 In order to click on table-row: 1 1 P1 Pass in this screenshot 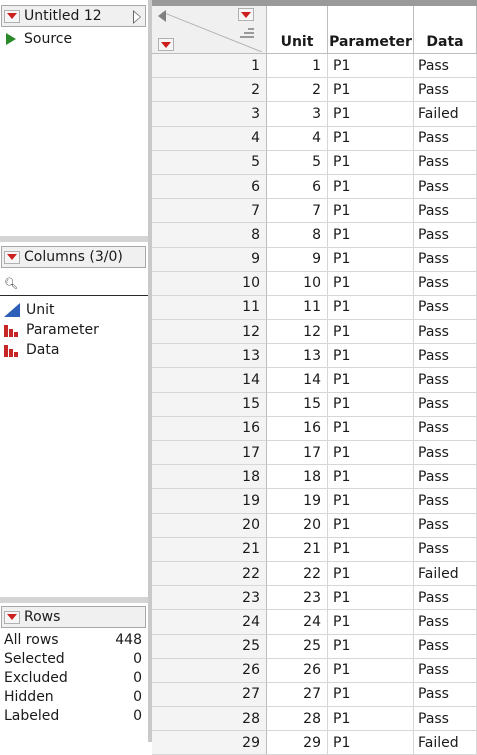, I will do `click(314, 66)`.